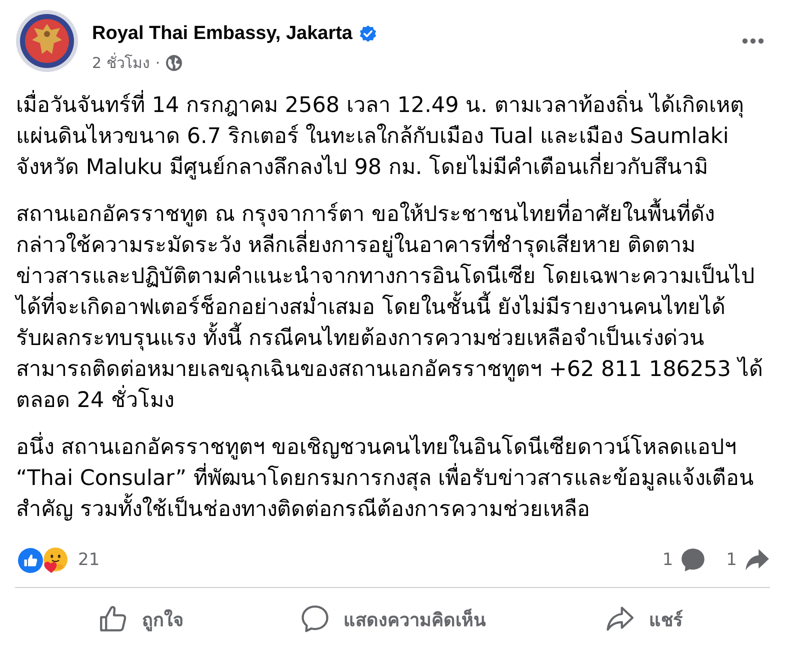  What do you see at coordinates (54, 560) in the screenshot?
I see `care-reaction-icon` at bounding box center [54, 560].